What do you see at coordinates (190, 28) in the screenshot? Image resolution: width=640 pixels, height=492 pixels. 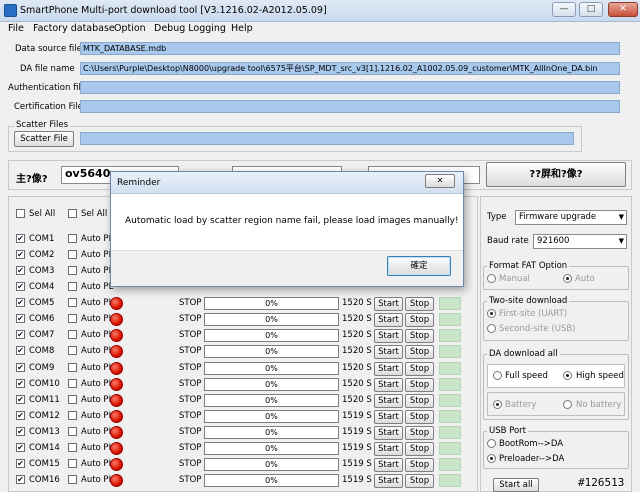 I see `menu-debug-logging: Debug Logging` at bounding box center [190, 28].